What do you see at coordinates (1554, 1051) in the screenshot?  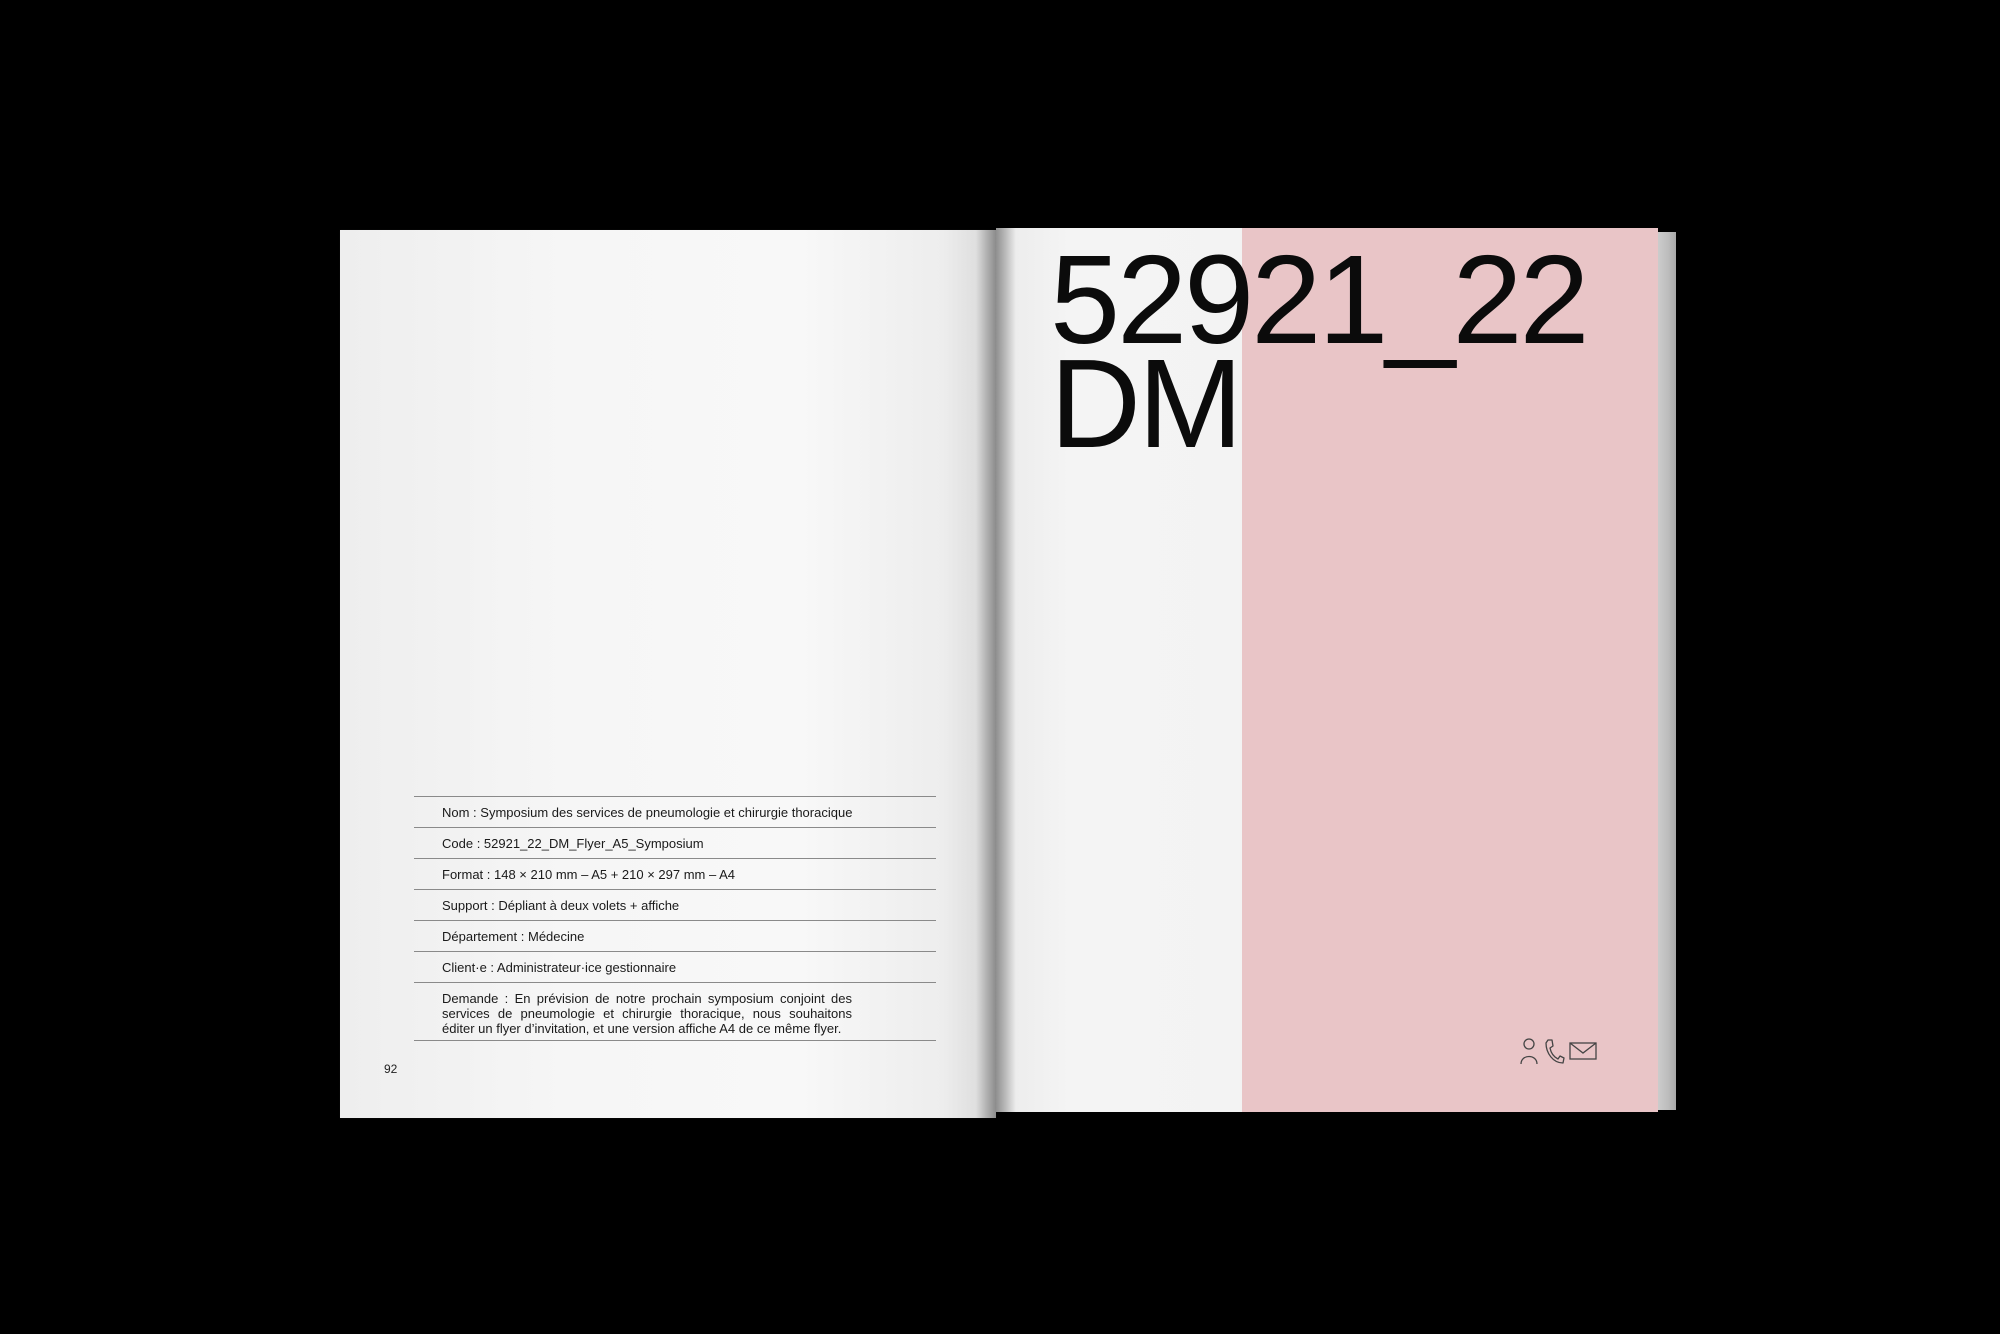 I see `phone-icon` at bounding box center [1554, 1051].